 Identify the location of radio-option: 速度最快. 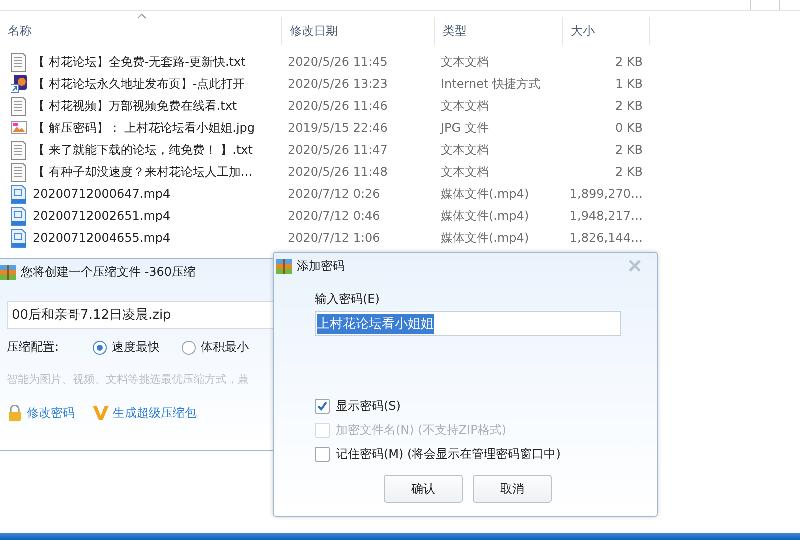
(126, 347).